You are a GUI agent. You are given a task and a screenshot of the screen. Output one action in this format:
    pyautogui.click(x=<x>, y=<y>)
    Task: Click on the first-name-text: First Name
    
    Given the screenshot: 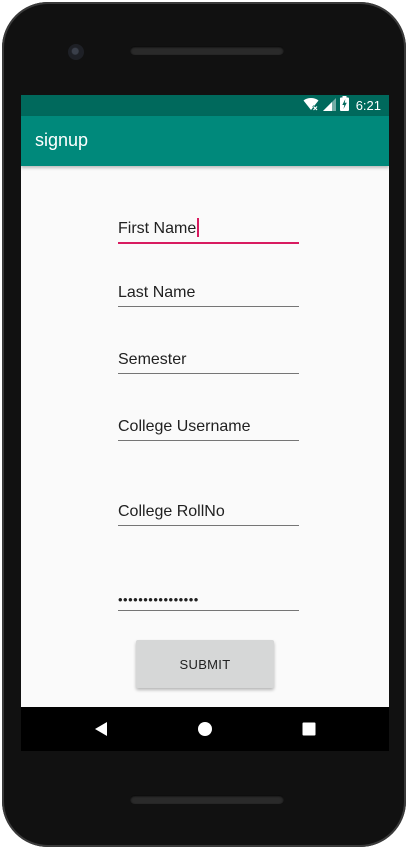 What is the action you would take?
    pyautogui.click(x=159, y=228)
    